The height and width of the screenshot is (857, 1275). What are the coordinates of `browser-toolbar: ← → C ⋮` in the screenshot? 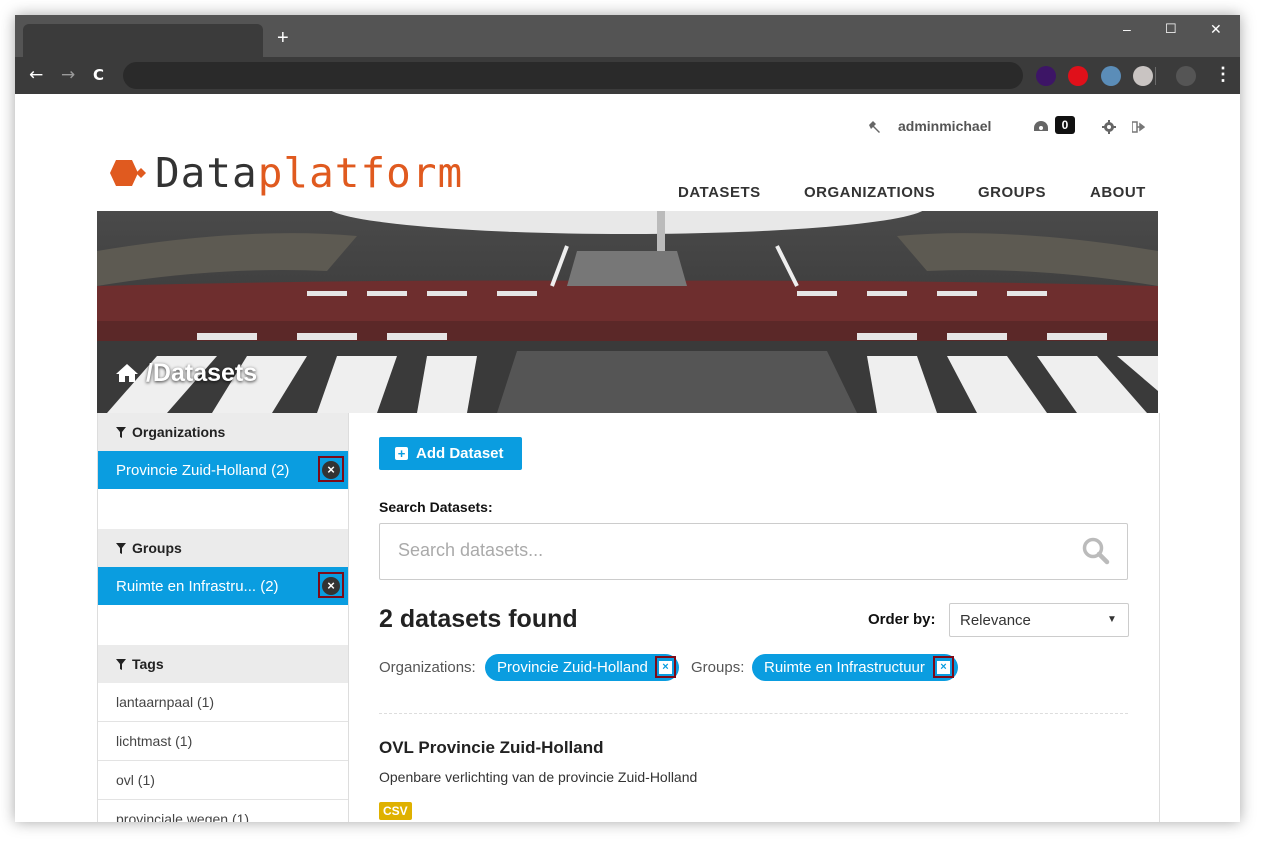 It's located at (627, 75).